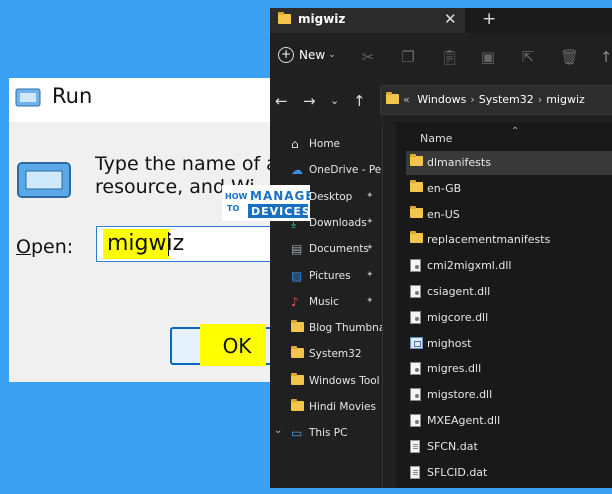 The image size is (612, 494). What do you see at coordinates (280, 196) in the screenshot?
I see `svg-text: MANAGE` at bounding box center [280, 196].